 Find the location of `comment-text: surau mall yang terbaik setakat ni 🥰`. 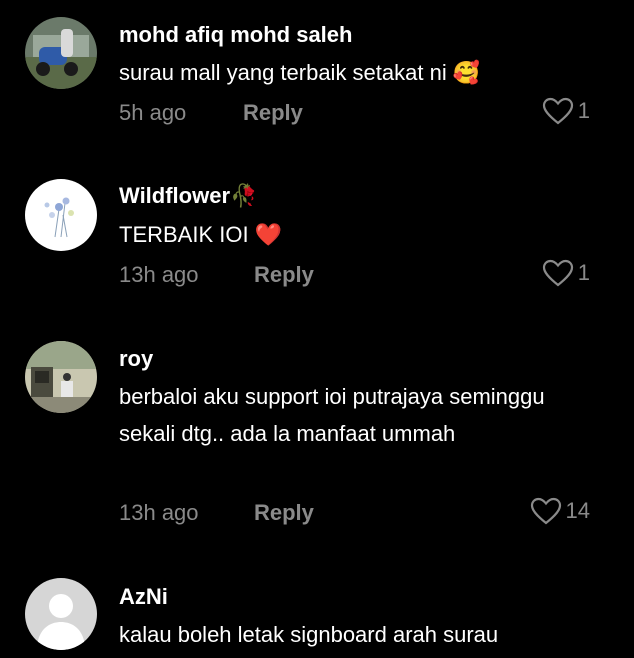

comment-text: surau mall yang terbaik setakat ni 🥰 is located at coordinates (300, 72).